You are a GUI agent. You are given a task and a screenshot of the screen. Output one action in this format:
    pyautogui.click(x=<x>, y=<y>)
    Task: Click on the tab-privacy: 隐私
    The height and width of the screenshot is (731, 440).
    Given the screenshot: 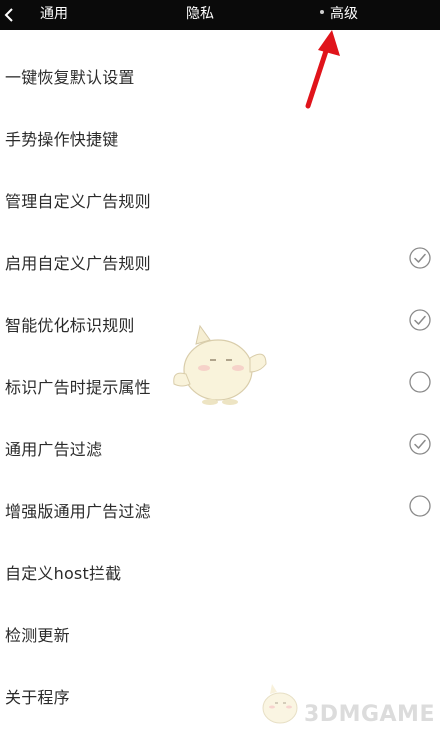 What is the action you would take?
    pyautogui.click(x=200, y=15)
    